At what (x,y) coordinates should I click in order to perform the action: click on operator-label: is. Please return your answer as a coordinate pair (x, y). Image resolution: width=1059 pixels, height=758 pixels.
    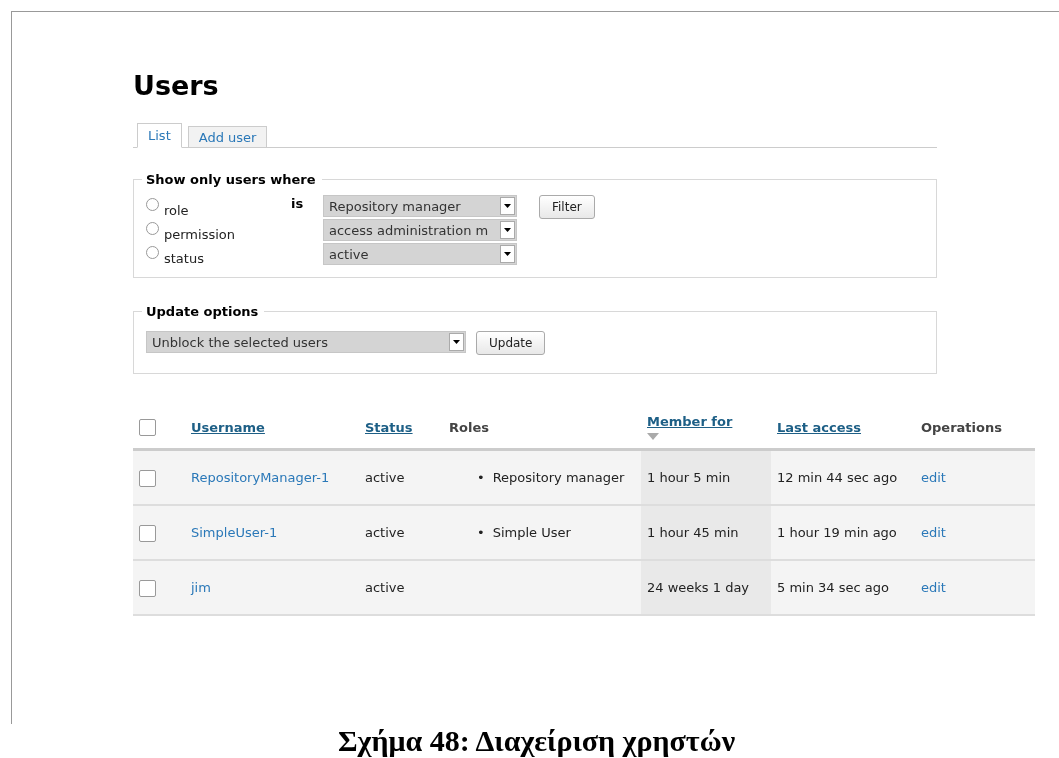
    Looking at the image, I should click on (298, 203).